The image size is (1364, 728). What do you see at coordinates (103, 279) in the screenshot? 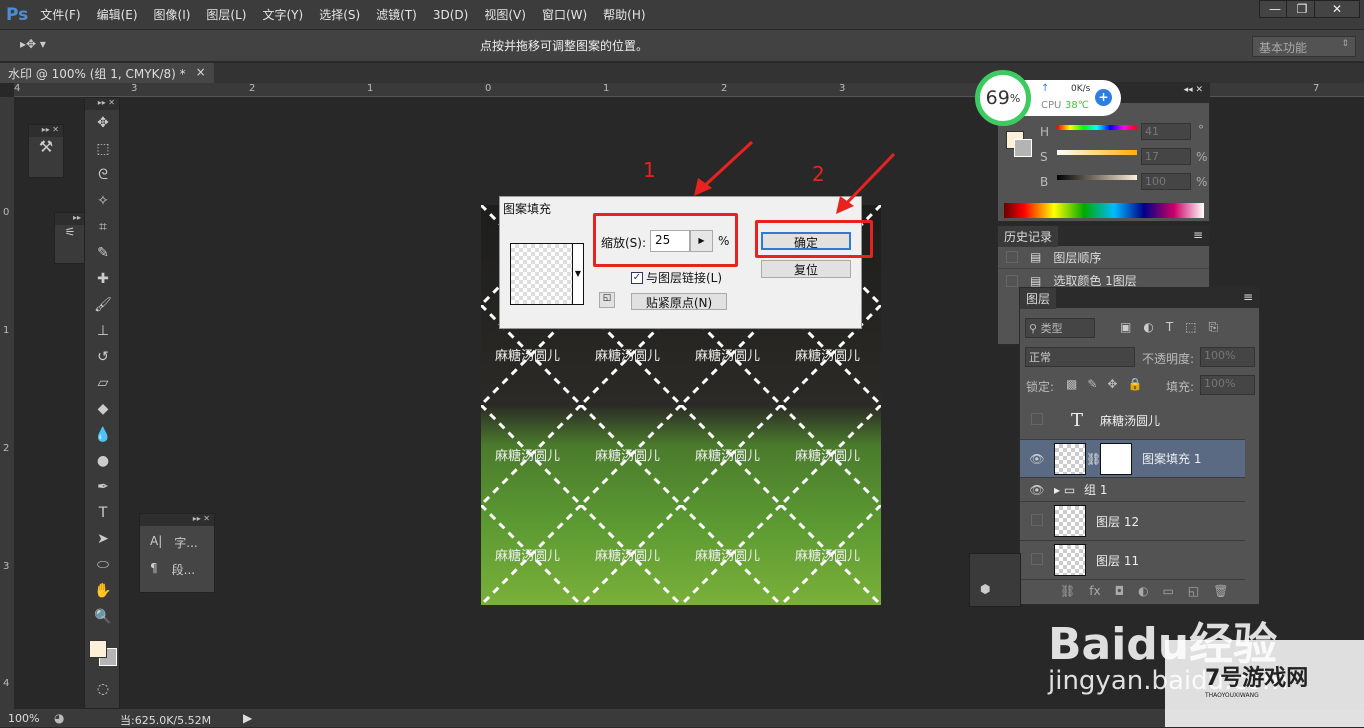
I see `healing-brush-icon: ✚` at bounding box center [103, 279].